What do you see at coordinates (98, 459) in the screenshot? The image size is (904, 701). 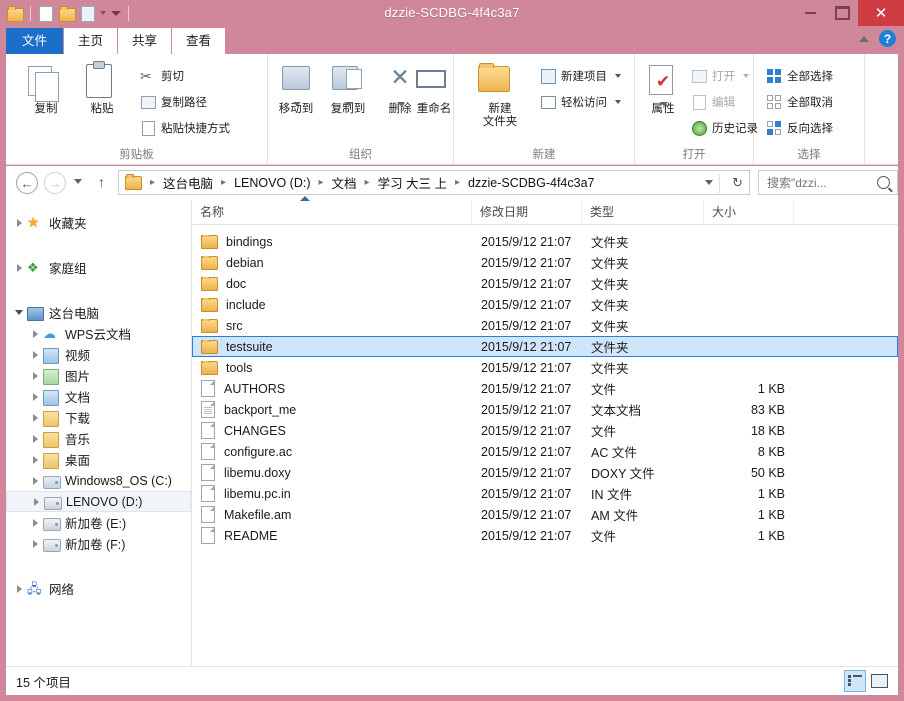 I see `sidebar-item-desktop: 桌面` at bounding box center [98, 459].